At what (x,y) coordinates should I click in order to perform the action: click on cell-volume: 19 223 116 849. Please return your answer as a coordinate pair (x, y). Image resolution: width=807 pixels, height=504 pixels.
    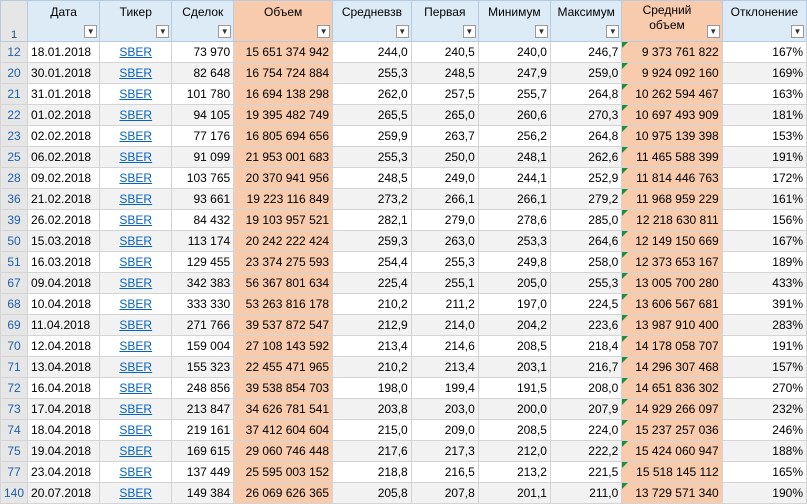
    Looking at the image, I should click on (283, 199).